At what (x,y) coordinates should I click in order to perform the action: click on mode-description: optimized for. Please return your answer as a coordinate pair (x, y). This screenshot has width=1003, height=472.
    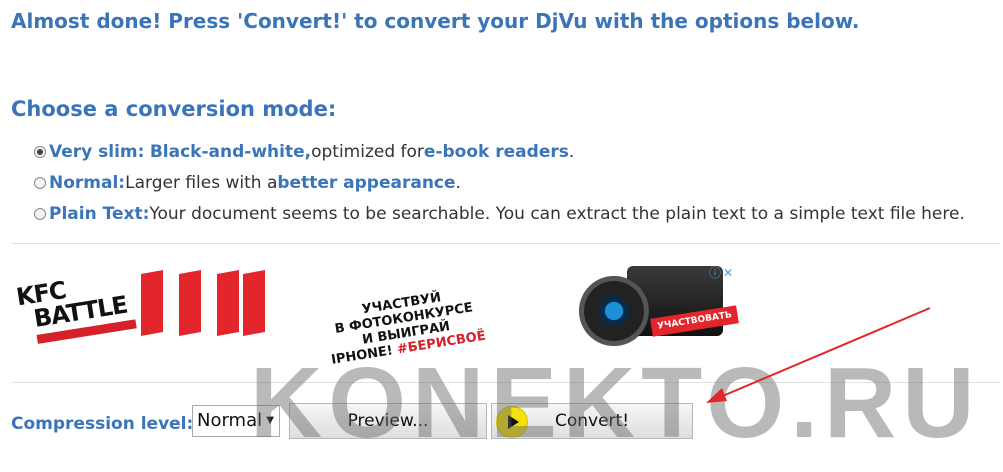
    Looking at the image, I should click on (367, 151).